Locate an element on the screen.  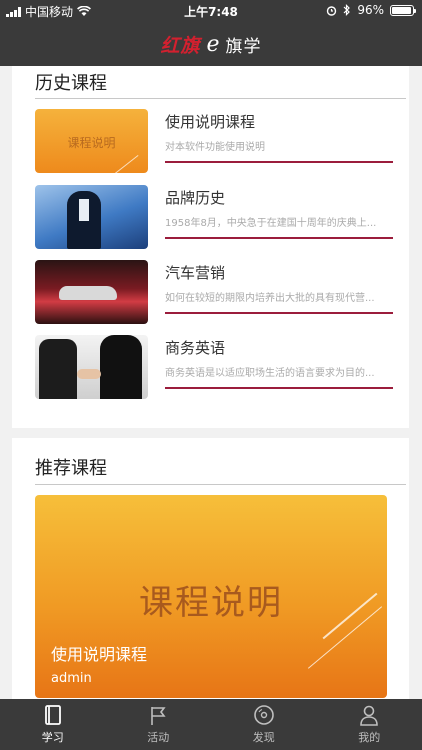
logo-e: e is located at coordinates (213, 44).